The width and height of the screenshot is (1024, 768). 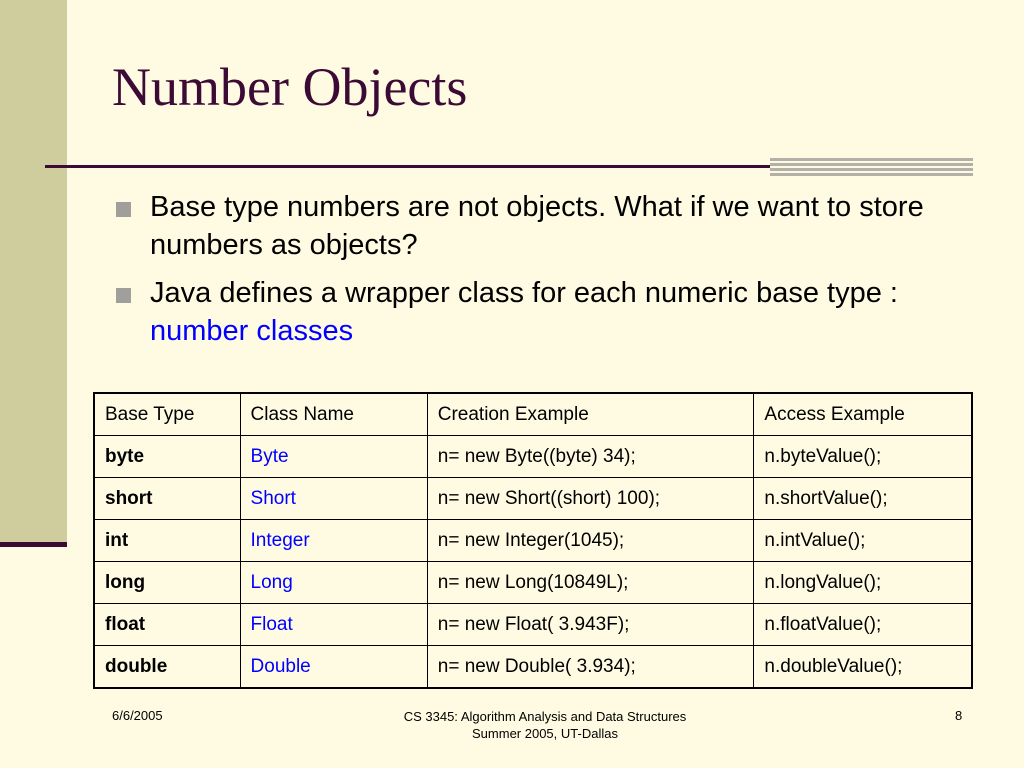 What do you see at coordinates (167, 624) in the screenshot?
I see `base-type-cell: float` at bounding box center [167, 624].